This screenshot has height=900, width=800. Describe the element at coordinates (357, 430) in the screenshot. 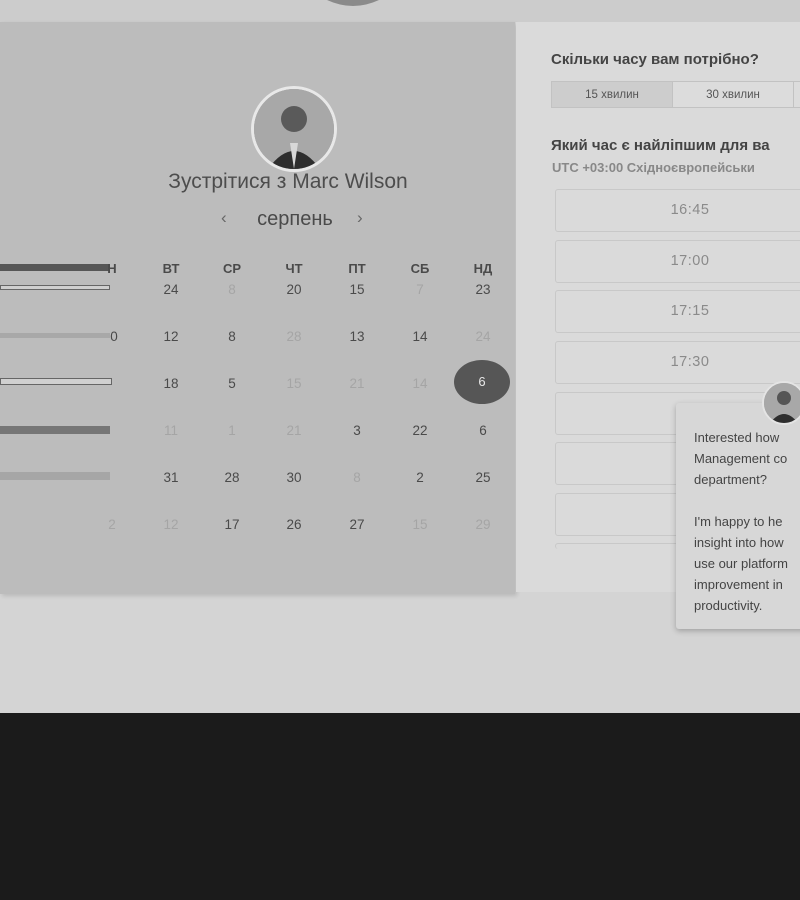

I see `calendar-day: 3` at that location.